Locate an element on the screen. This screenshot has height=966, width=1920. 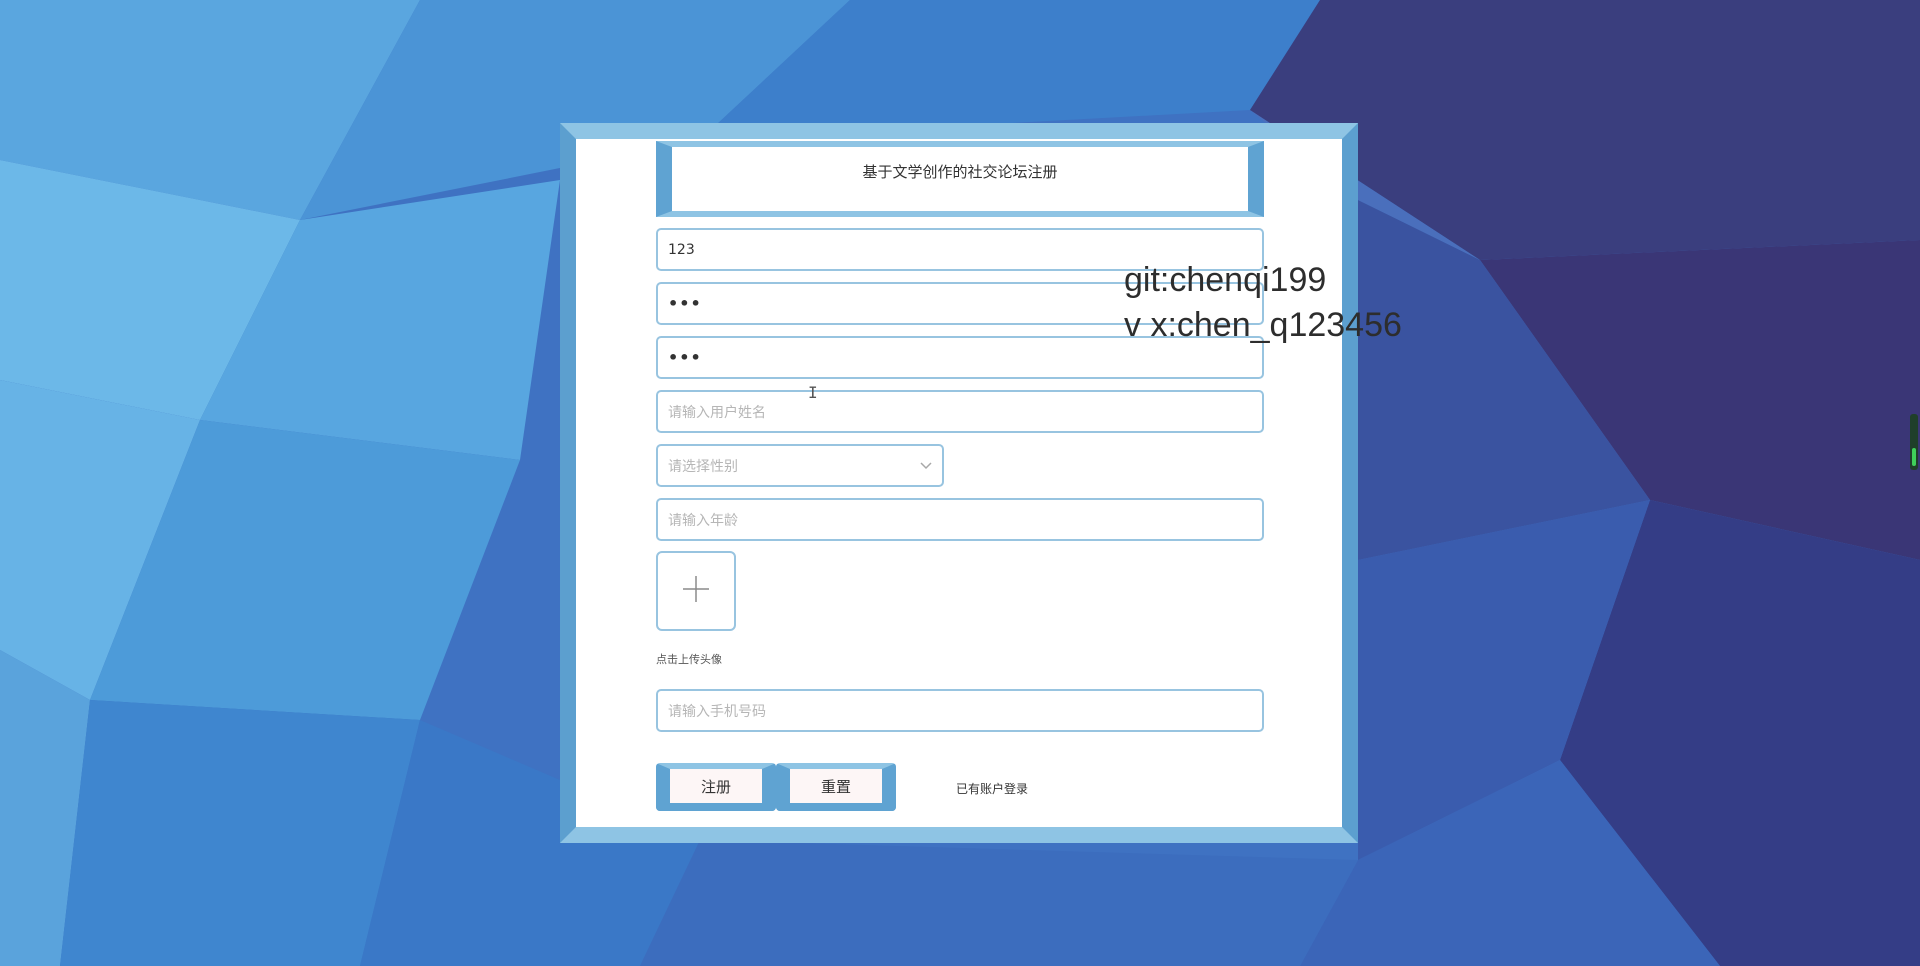
scrollbar-thumb is located at coordinates (1914, 457).